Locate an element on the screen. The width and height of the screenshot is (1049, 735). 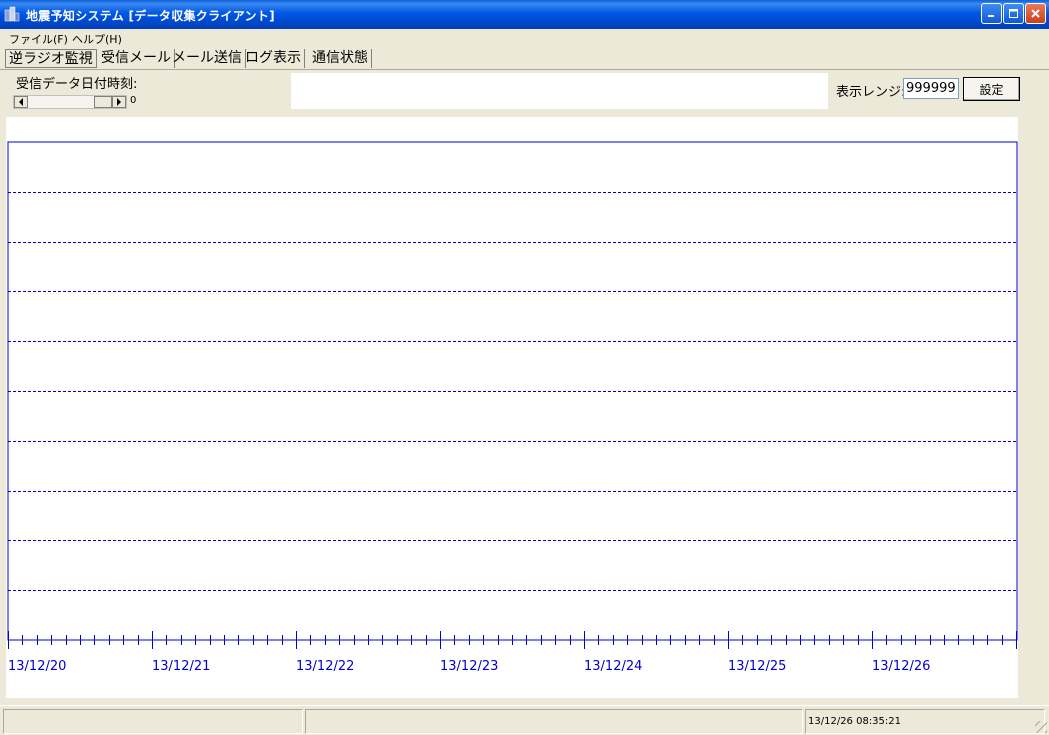
minimize-button is located at coordinates (991, 13).